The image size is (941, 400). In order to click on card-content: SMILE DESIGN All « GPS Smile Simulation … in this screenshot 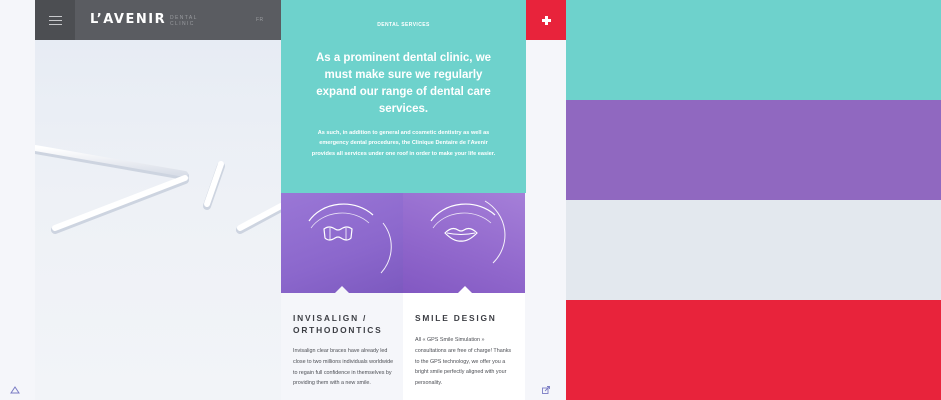, I will do `click(464, 346)`.